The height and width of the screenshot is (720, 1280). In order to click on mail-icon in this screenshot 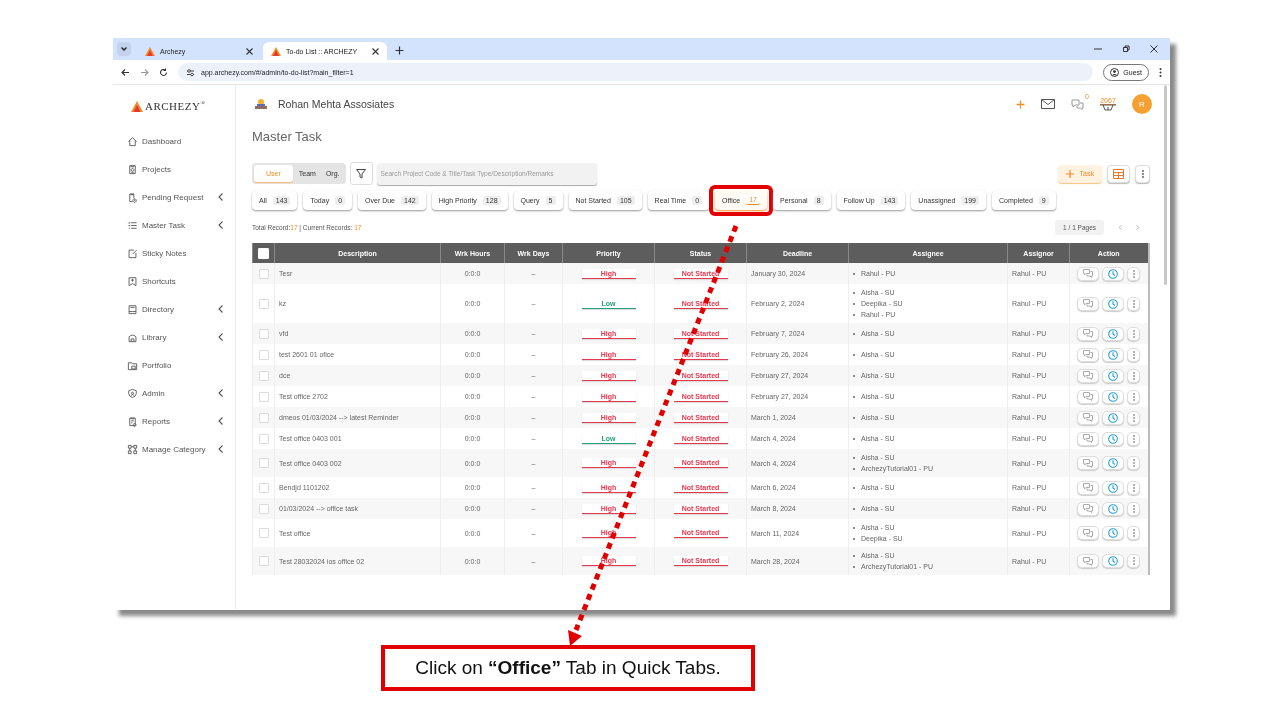, I will do `click(1048, 104)`.